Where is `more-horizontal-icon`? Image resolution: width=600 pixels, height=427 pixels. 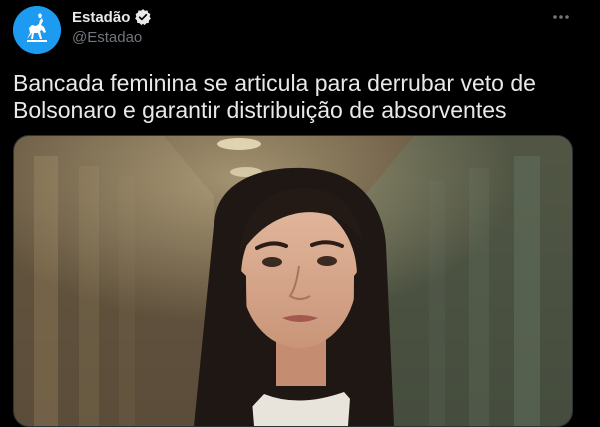 more-horizontal-icon is located at coordinates (561, 17).